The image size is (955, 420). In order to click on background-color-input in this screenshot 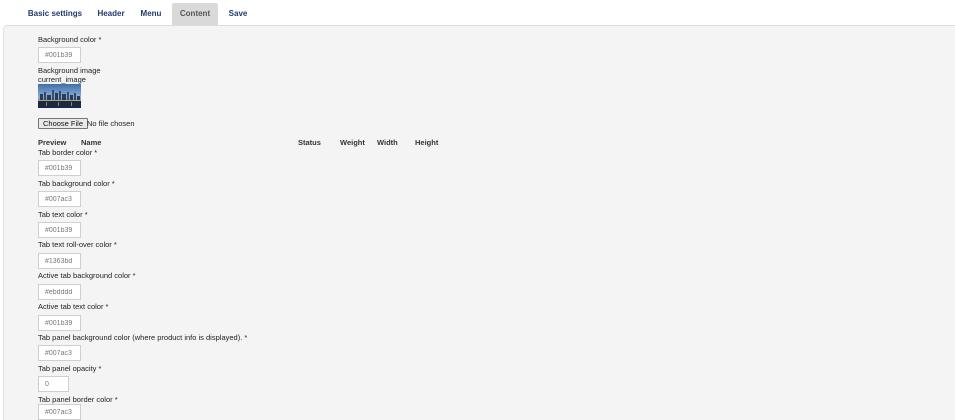, I will do `click(59, 55)`.